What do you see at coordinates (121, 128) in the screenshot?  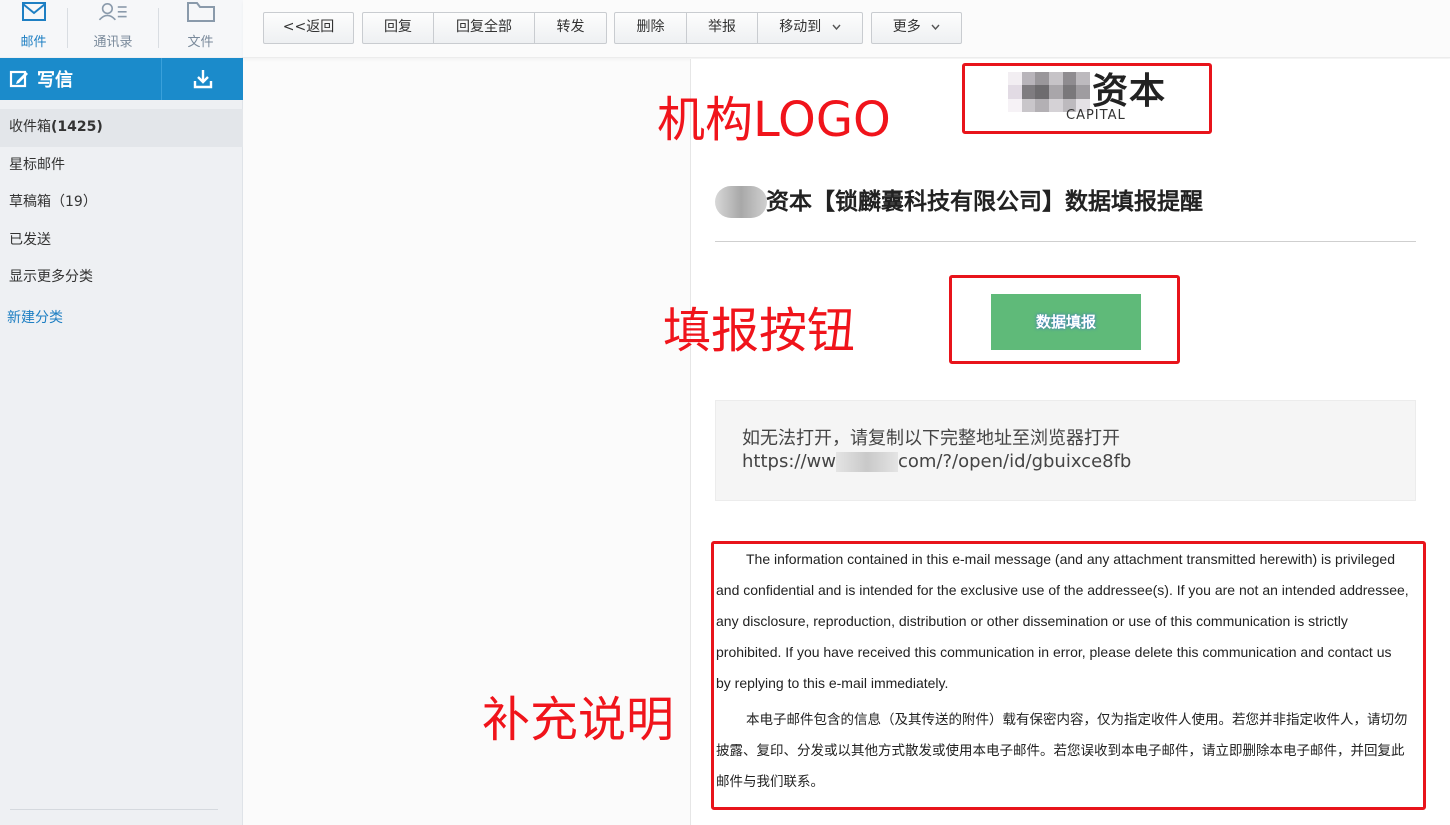 I see `folder-inbox: 收件箱(1425)` at bounding box center [121, 128].